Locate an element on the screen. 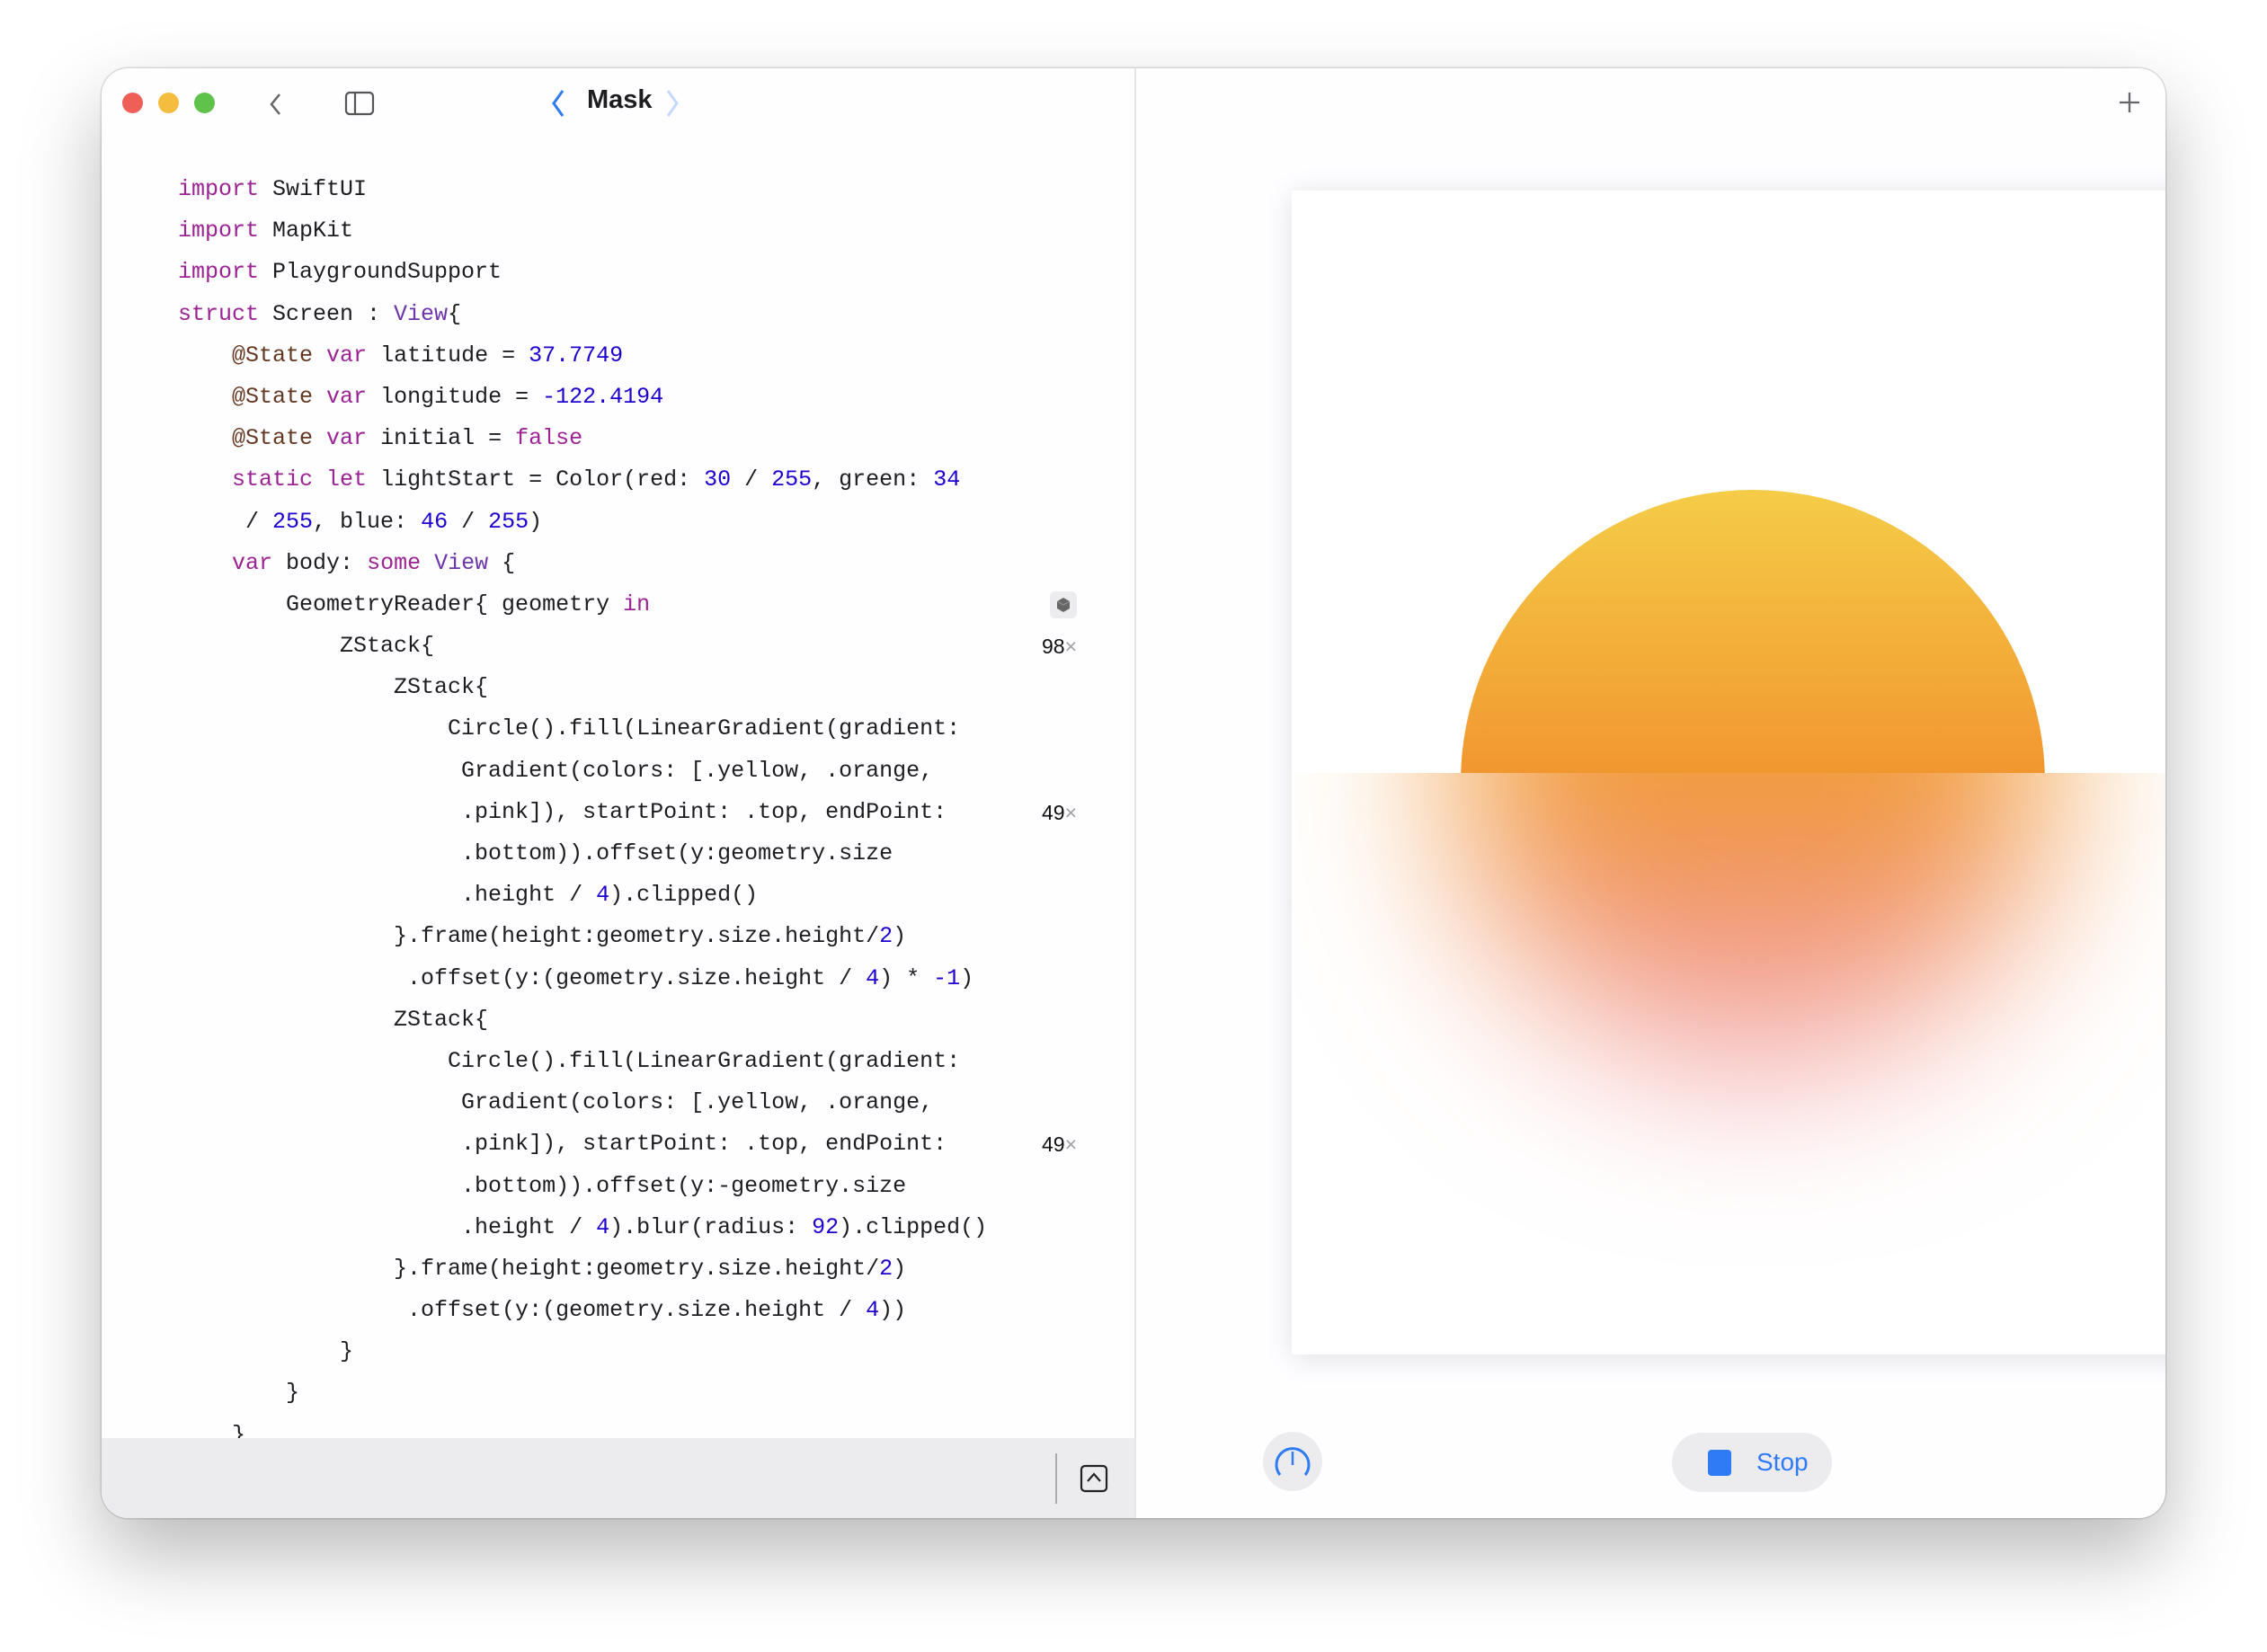 This screenshot has height=1652, width=2267. code-line: var body: some View { is located at coordinates (627, 563).